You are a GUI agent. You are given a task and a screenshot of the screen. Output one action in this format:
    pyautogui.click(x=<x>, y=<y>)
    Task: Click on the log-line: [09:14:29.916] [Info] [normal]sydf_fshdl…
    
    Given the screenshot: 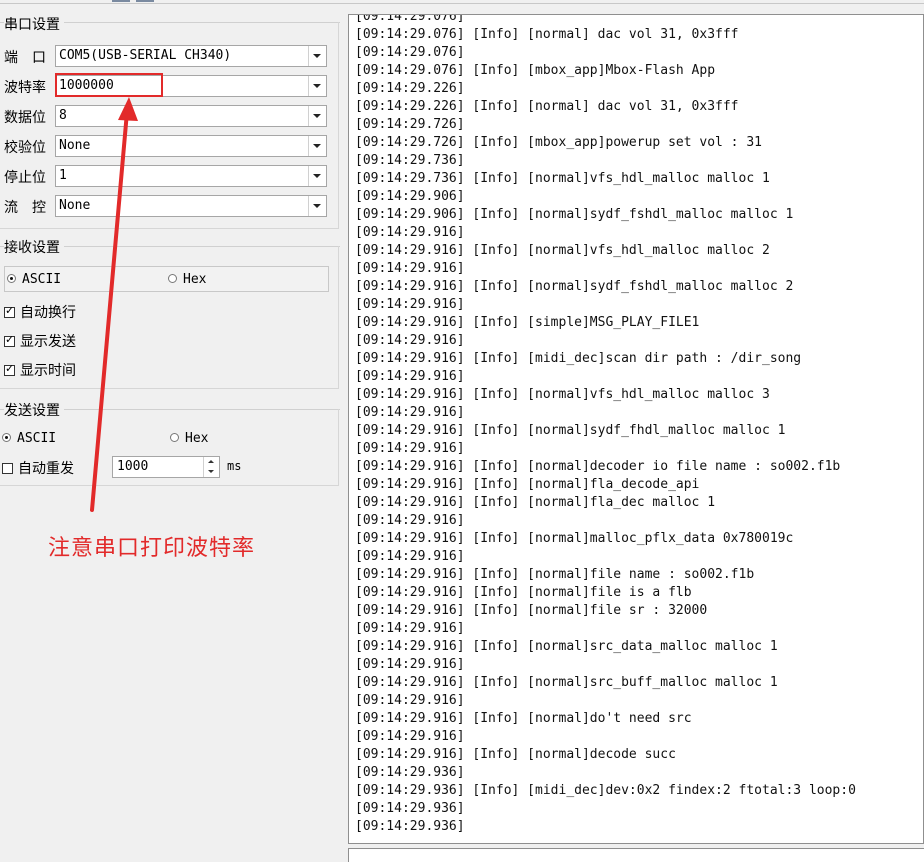 What is the action you would take?
    pyautogui.click(x=574, y=286)
    